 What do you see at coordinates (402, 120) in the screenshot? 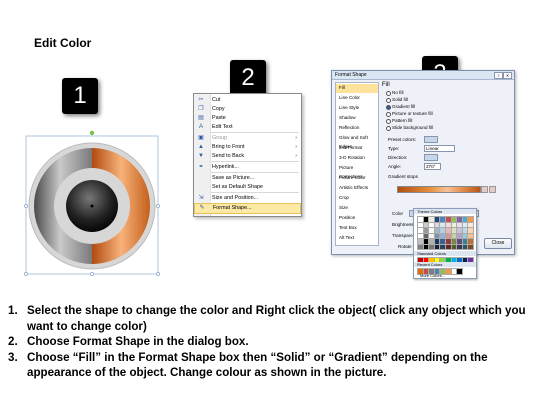
I see `fill-option-label: Pattern fill` at bounding box center [402, 120].